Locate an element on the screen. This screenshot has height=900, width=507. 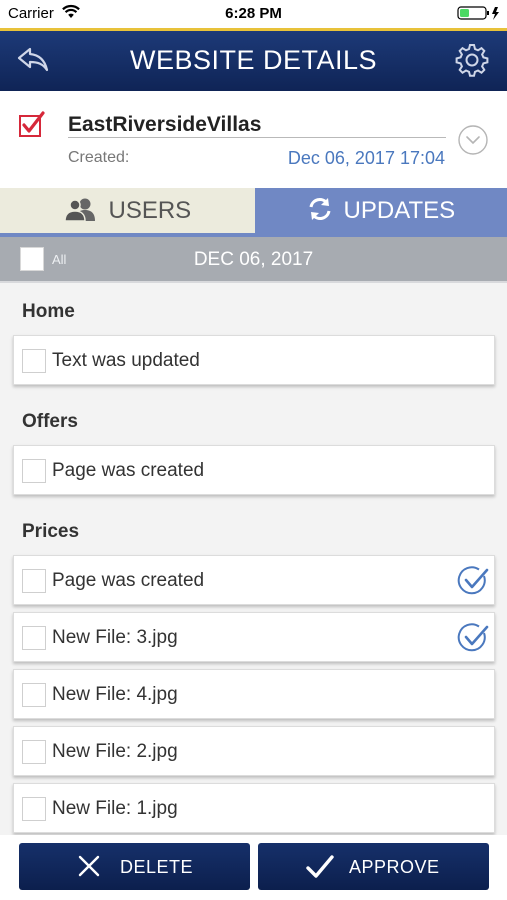
gear-icon is located at coordinates (472, 62).